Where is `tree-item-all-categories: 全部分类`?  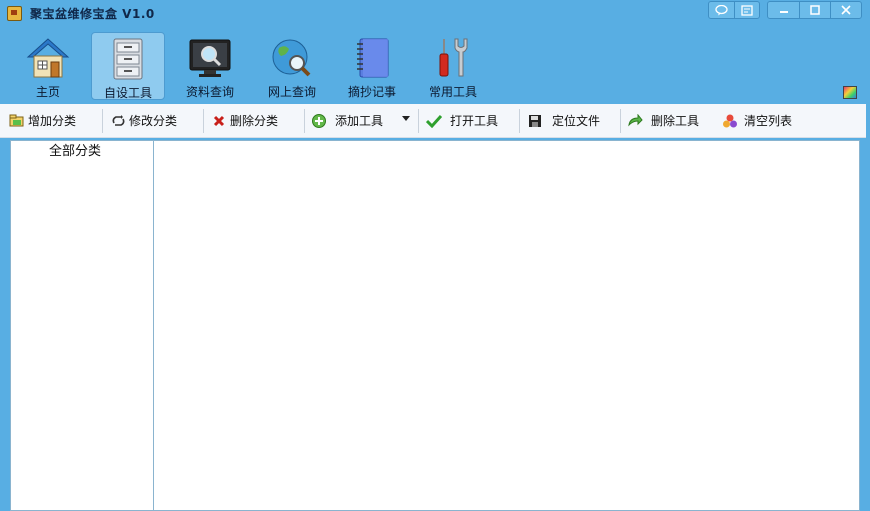
tree-item-all-categories: 全部分类 is located at coordinates (75, 149).